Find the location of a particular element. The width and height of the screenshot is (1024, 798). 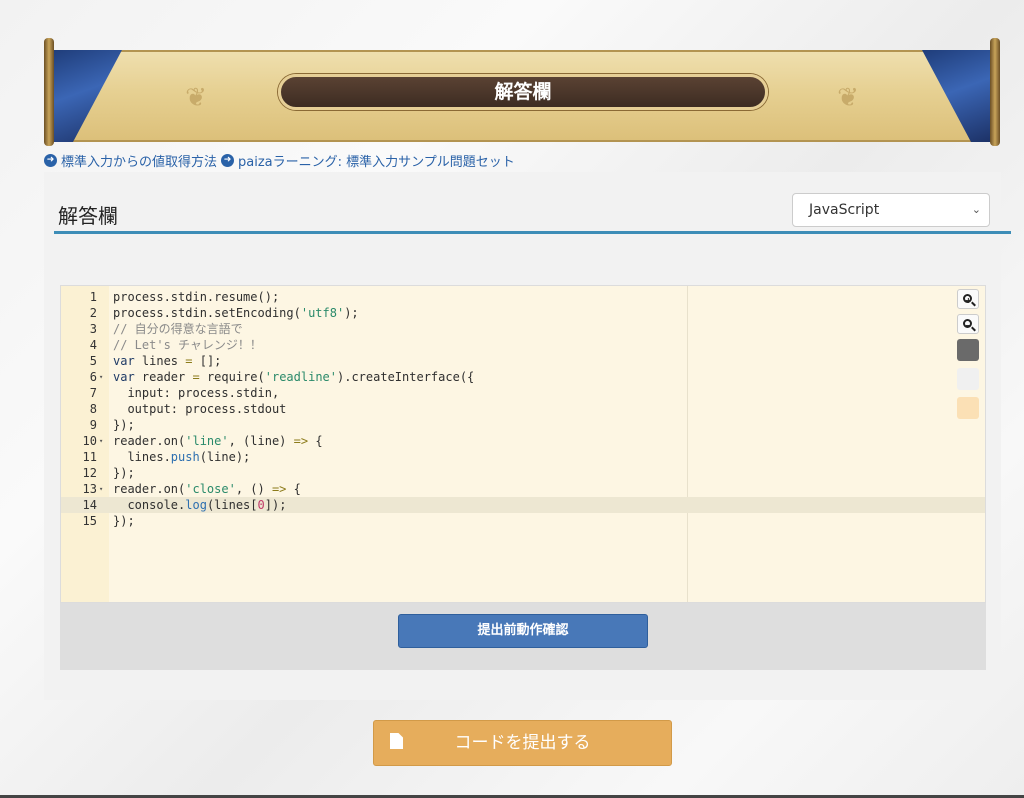

banner-plate: 解答欄 is located at coordinates (523, 92).